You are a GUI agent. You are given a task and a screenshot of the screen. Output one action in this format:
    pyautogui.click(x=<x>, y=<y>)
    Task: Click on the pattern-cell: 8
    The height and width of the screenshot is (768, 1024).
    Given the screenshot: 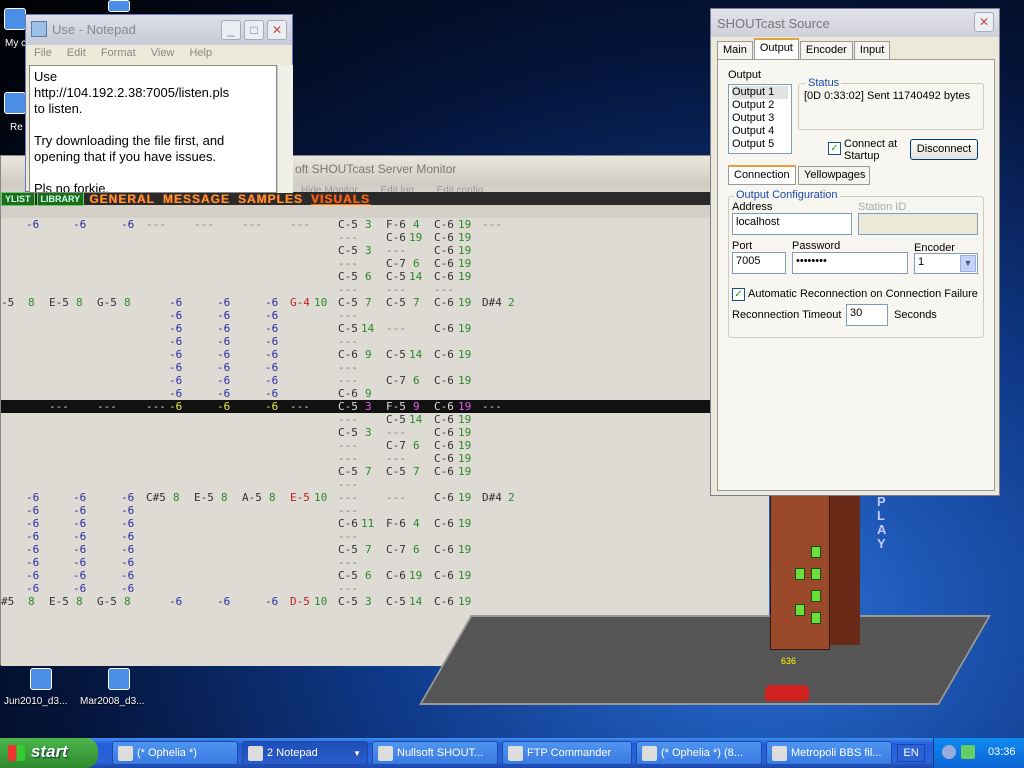 What is the action you would take?
    pyautogui.click(x=31, y=302)
    